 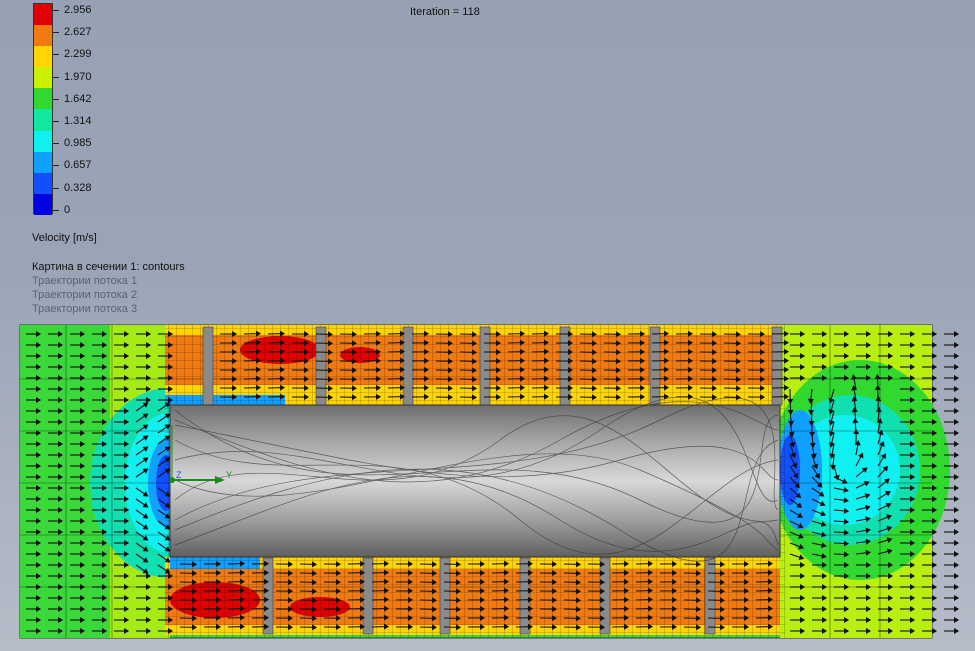 I want to click on legend-tick-label: 2.627, so click(x=78, y=32).